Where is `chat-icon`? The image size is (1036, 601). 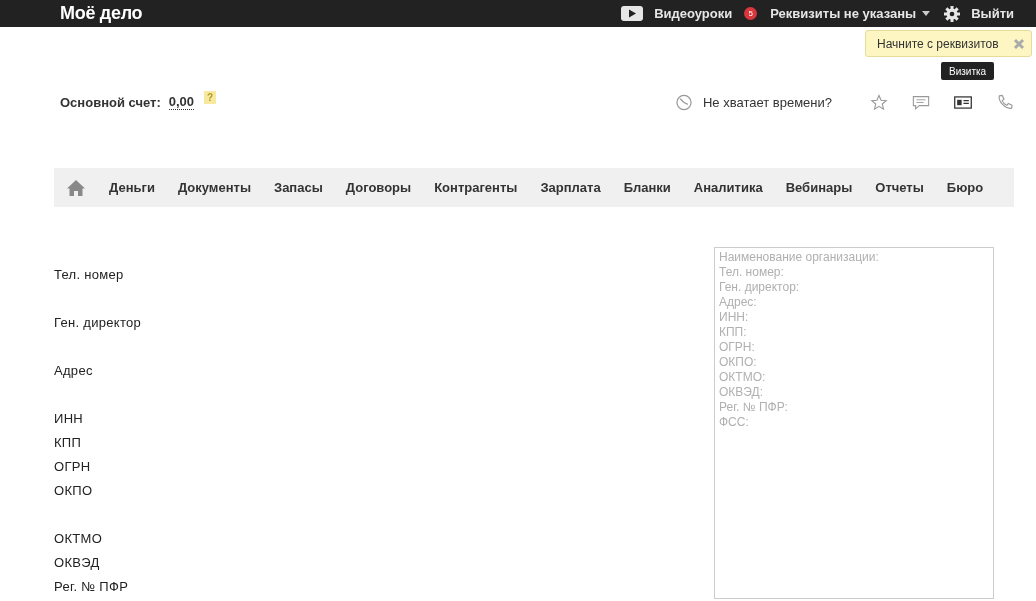
chat-icon is located at coordinates (921, 102).